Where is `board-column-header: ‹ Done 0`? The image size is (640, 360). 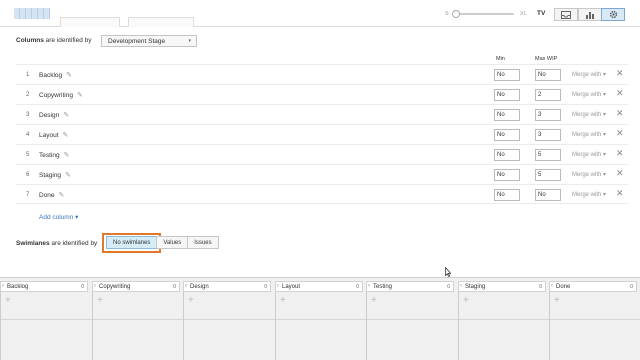
board-column-header: ‹ Done 0 is located at coordinates (593, 286).